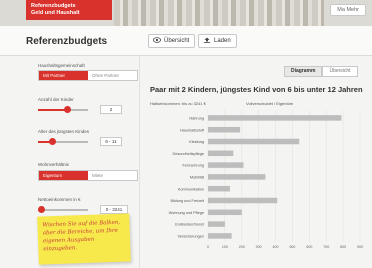 This screenshot has width=372, height=268. What do you see at coordinates (225, 247) in the screenshot?
I see `x-tick-label: 100` at bounding box center [225, 247].